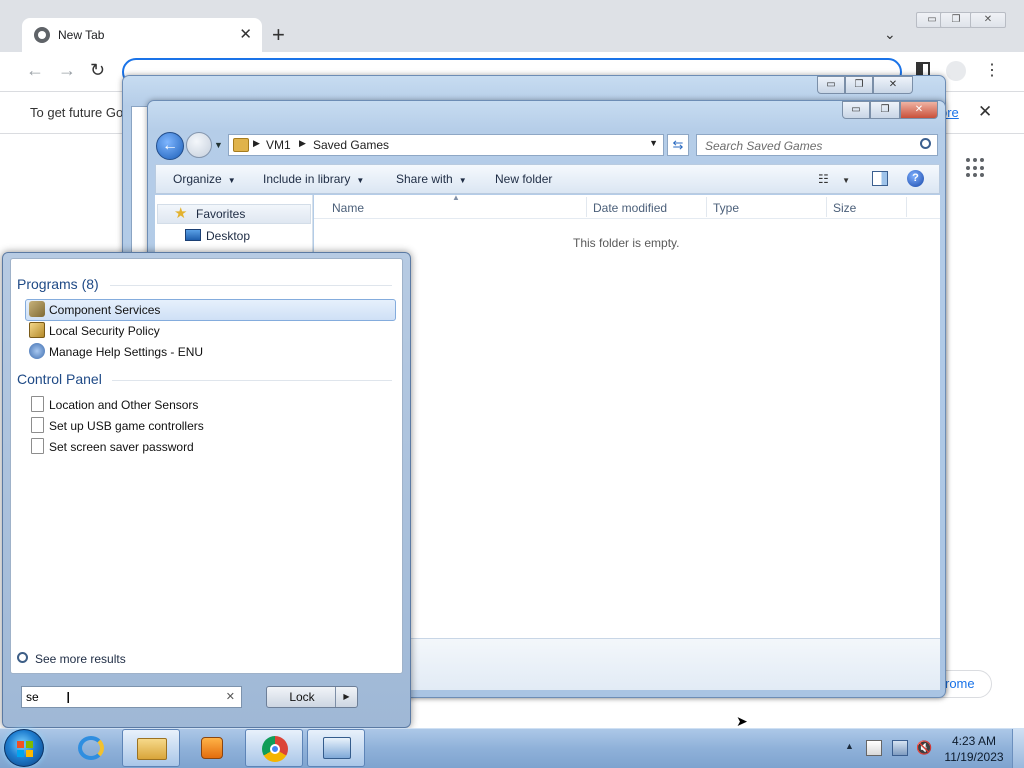 The height and width of the screenshot is (768, 1024). I want to click on taskbar-control-panel, so click(336, 748).